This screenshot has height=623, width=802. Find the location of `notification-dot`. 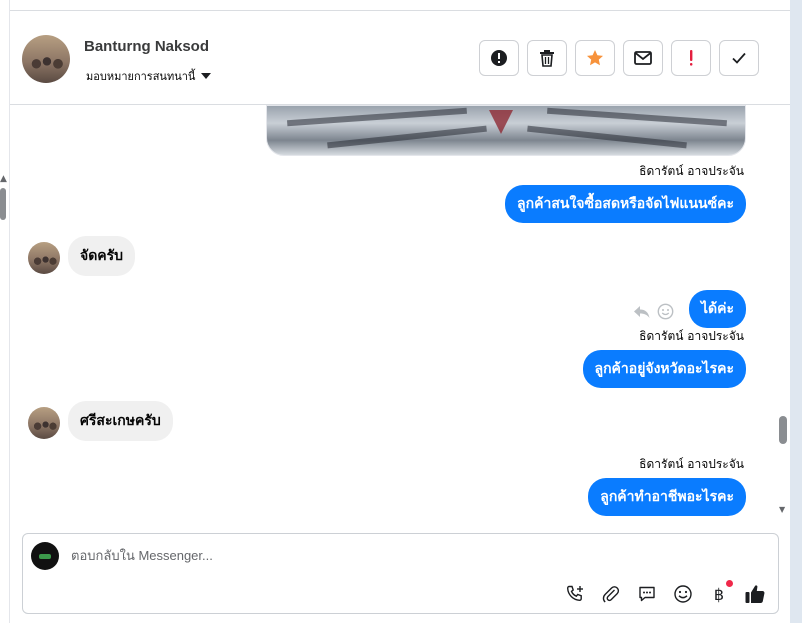

notification-dot is located at coordinates (729, 583).